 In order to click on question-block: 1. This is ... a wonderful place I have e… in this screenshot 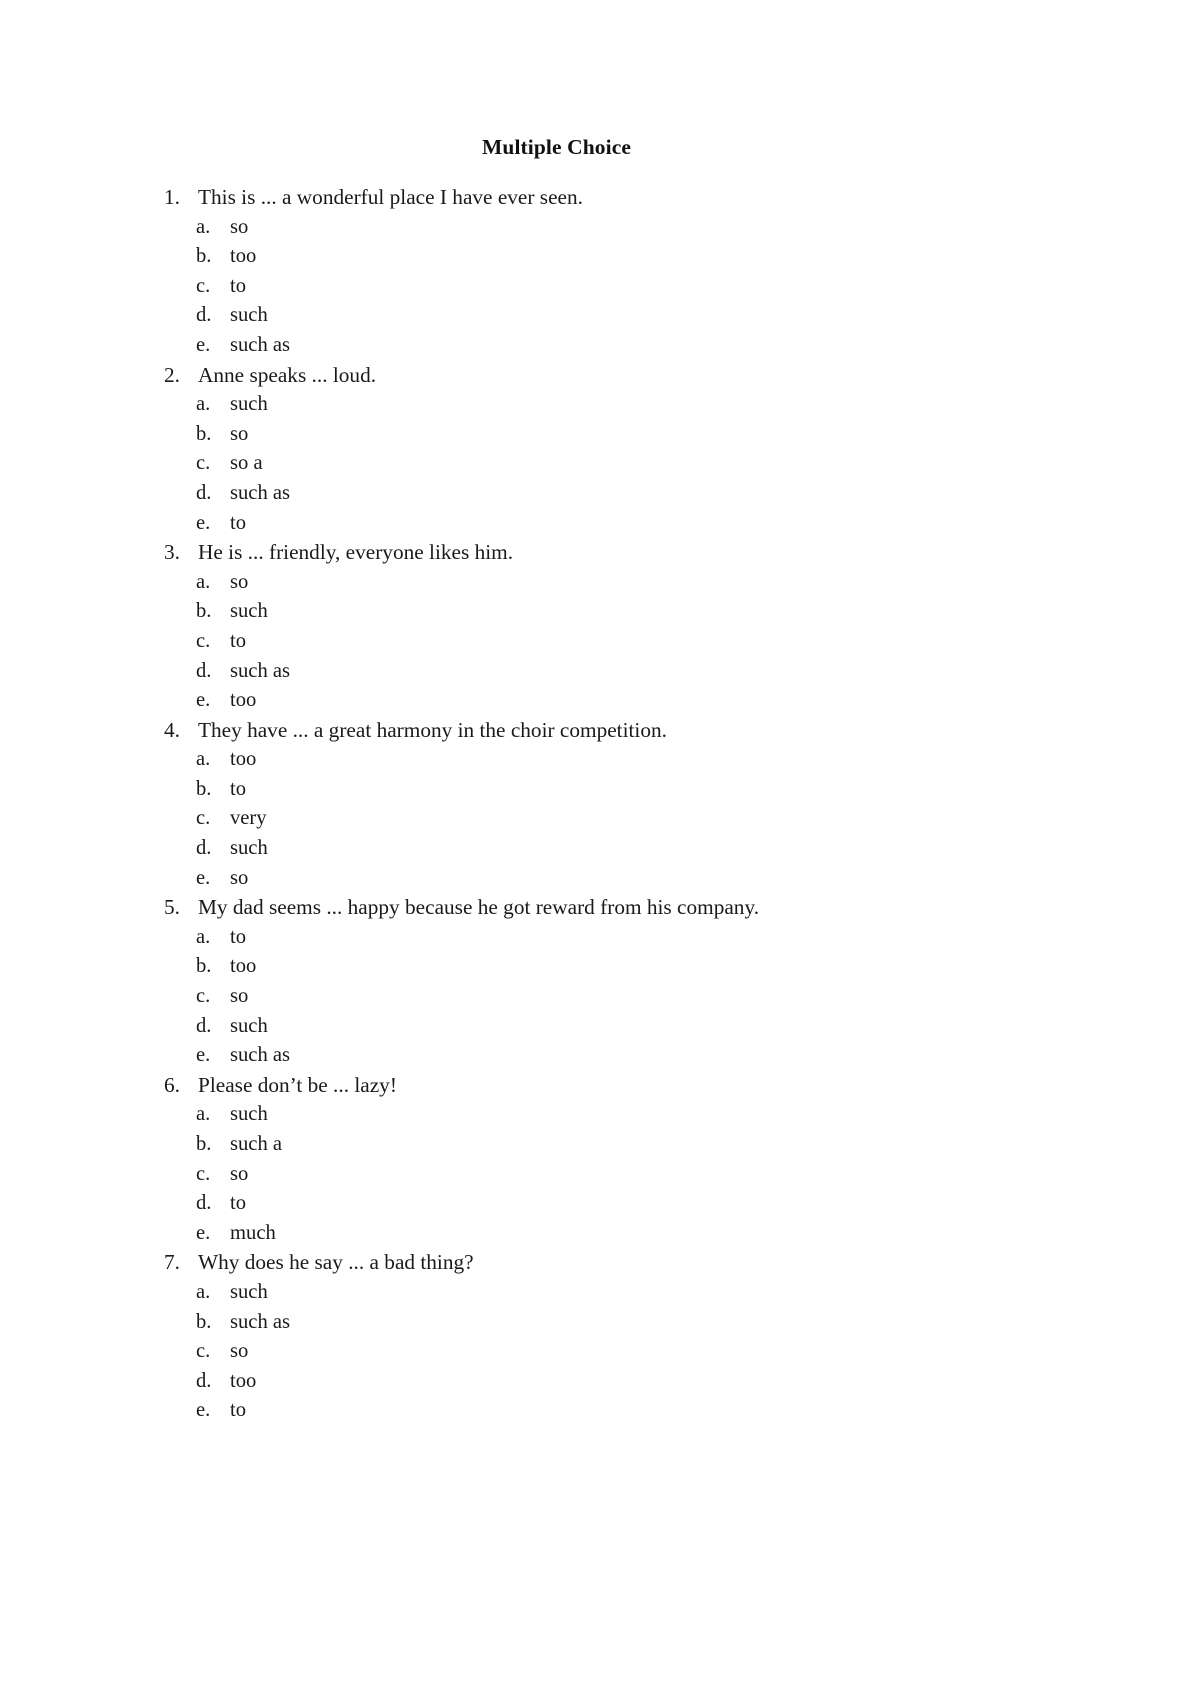, I will do `click(550, 272)`.